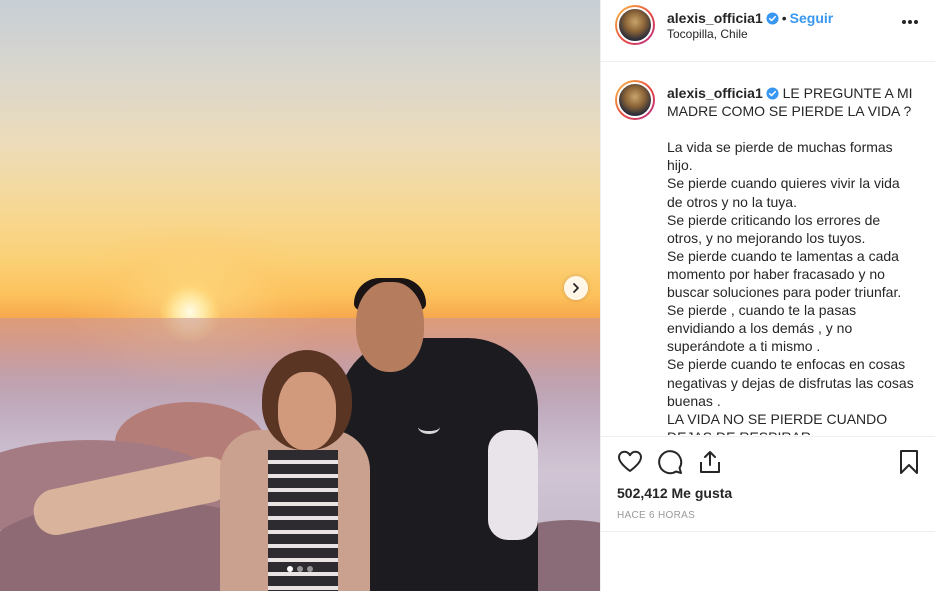  Describe the element at coordinates (702, 493) in the screenshot. I see `likes-label: Me gusta` at that location.